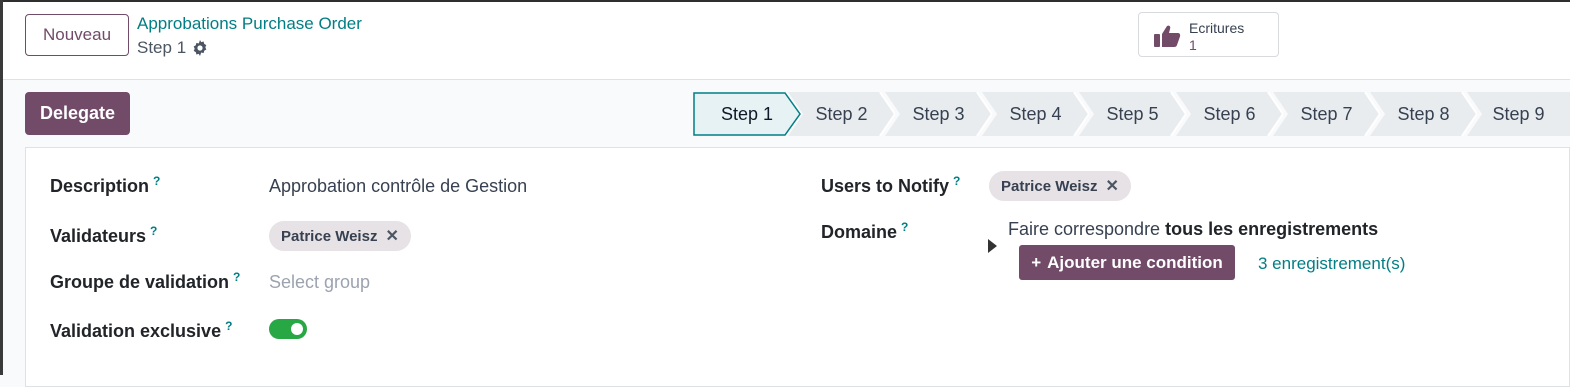  What do you see at coordinates (885, 186) in the screenshot?
I see `notify-label-text: Users to Notify` at bounding box center [885, 186].